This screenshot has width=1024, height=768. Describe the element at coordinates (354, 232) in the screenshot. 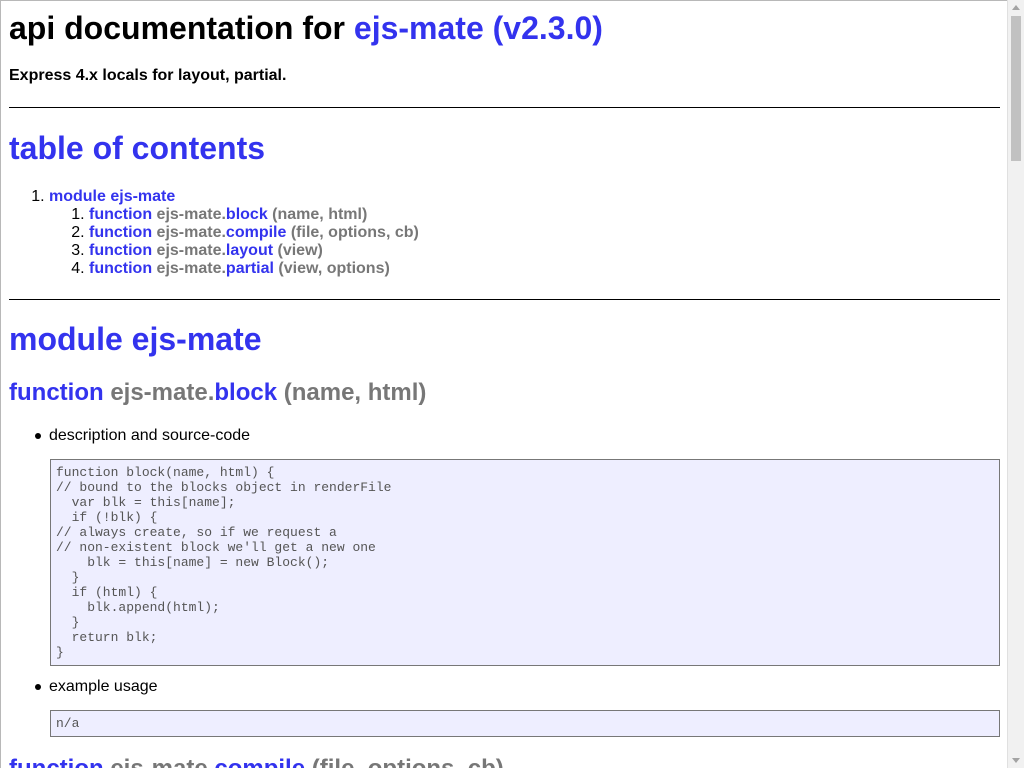

I see `toc-function-params: (file, options, cb)` at that location.